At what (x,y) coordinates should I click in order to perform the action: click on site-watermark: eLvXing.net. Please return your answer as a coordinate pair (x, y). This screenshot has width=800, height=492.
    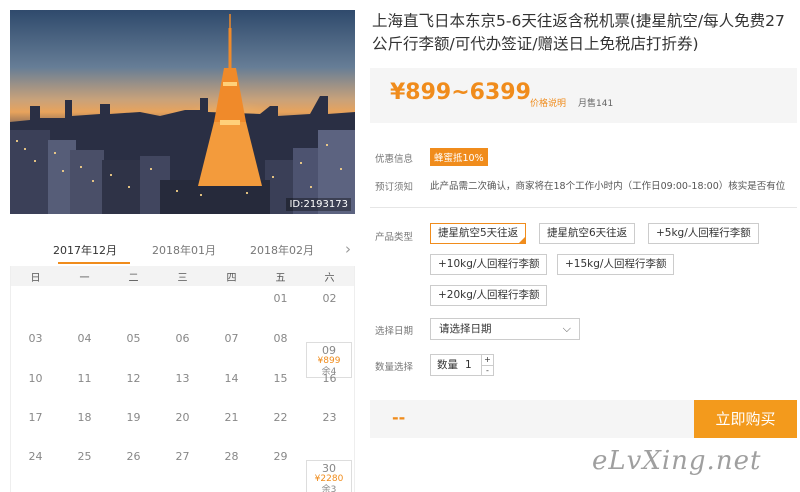
    Looking at the image, I should click on (677, 461).